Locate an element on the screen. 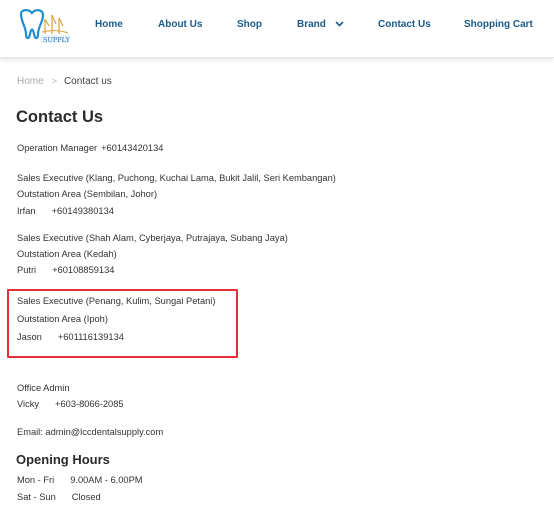 The height and width of the screenshot is (519, 554). operation-manager-role: Operation Manager is located at coordinates (57, 148).